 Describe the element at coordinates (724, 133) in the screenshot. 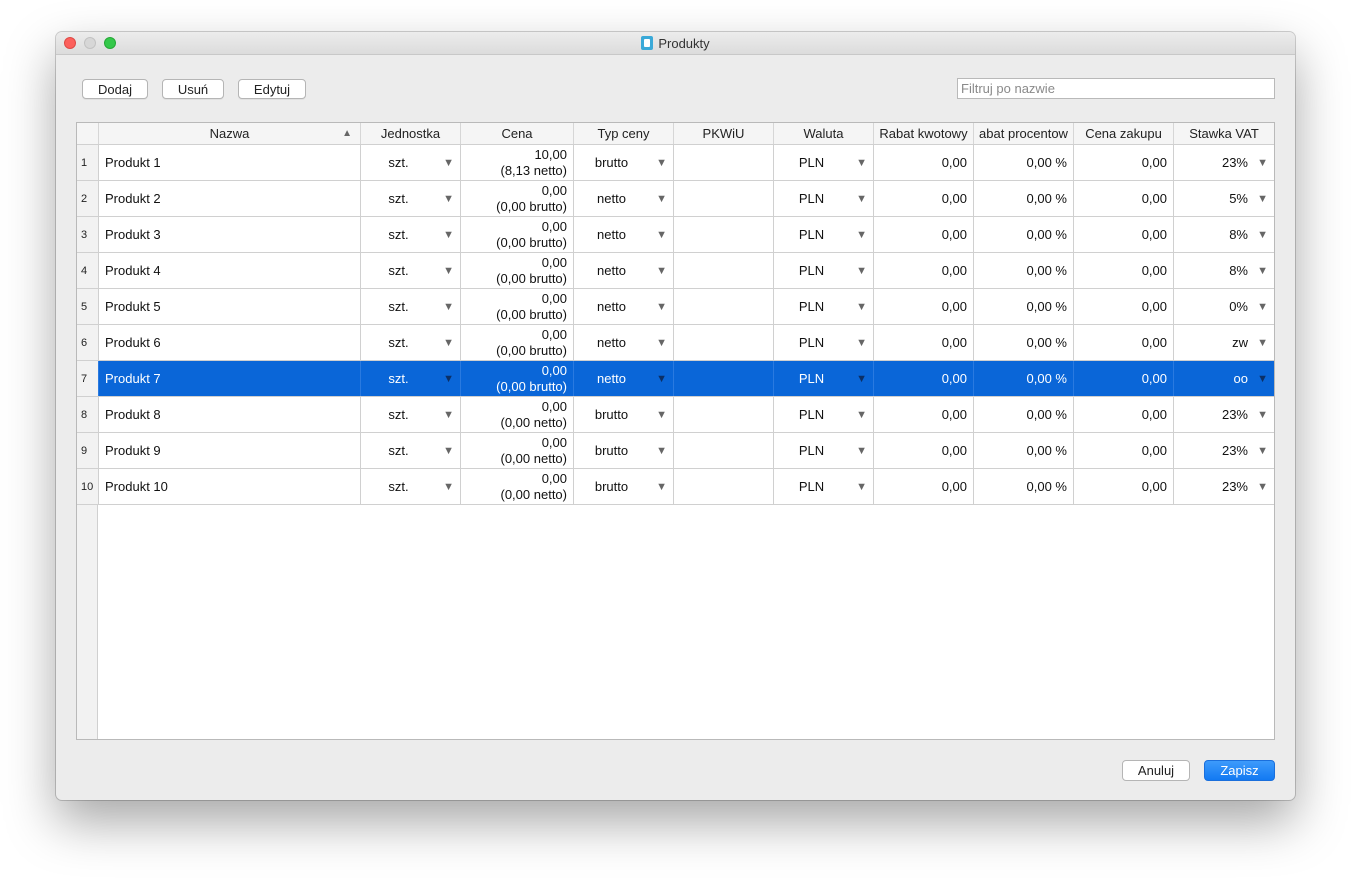

I see `column-header-pkwiu: PKWiU` at that location.